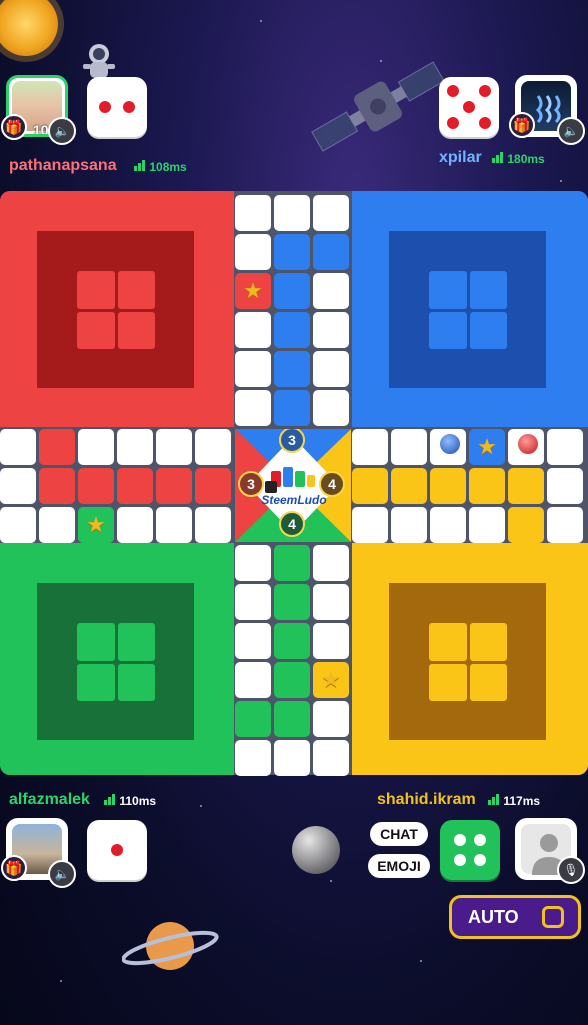 This screenshot has height=1025, width=588. What do you see at coordinates (493, 916) in the screenshot?
I see `auto-label: AUTO` at bounding box center [493, 916].